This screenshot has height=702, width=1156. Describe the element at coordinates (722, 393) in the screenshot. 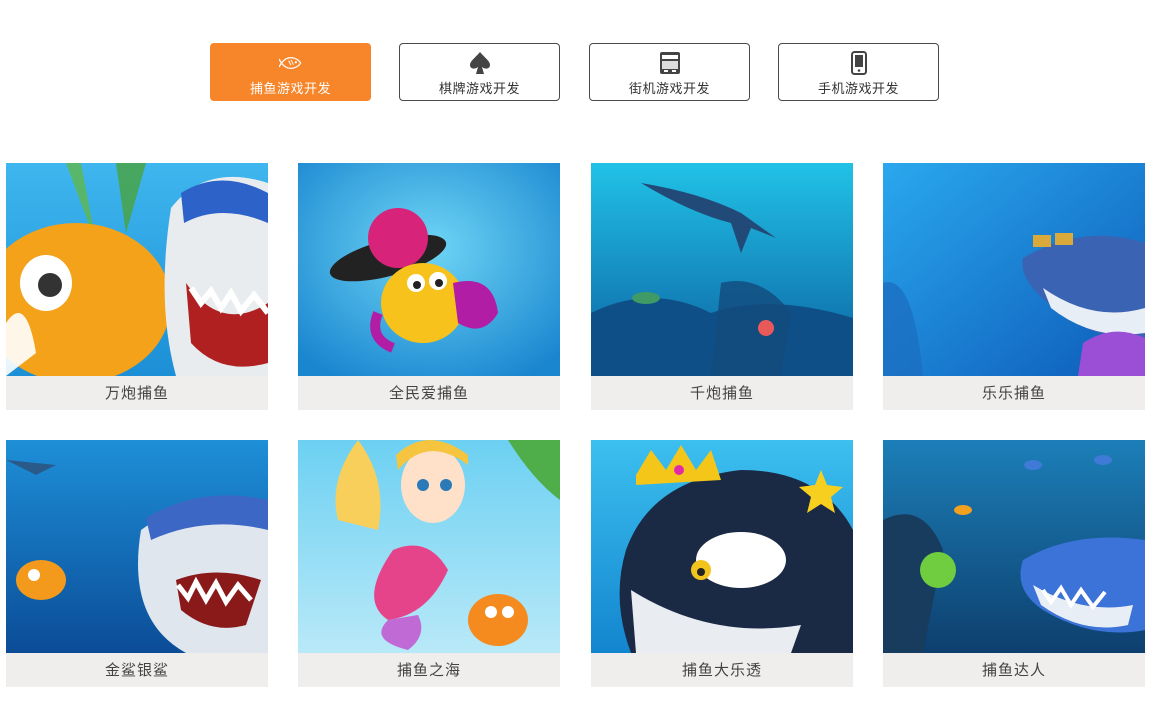

I see `game-title: 千炮捕鱼` at that location.